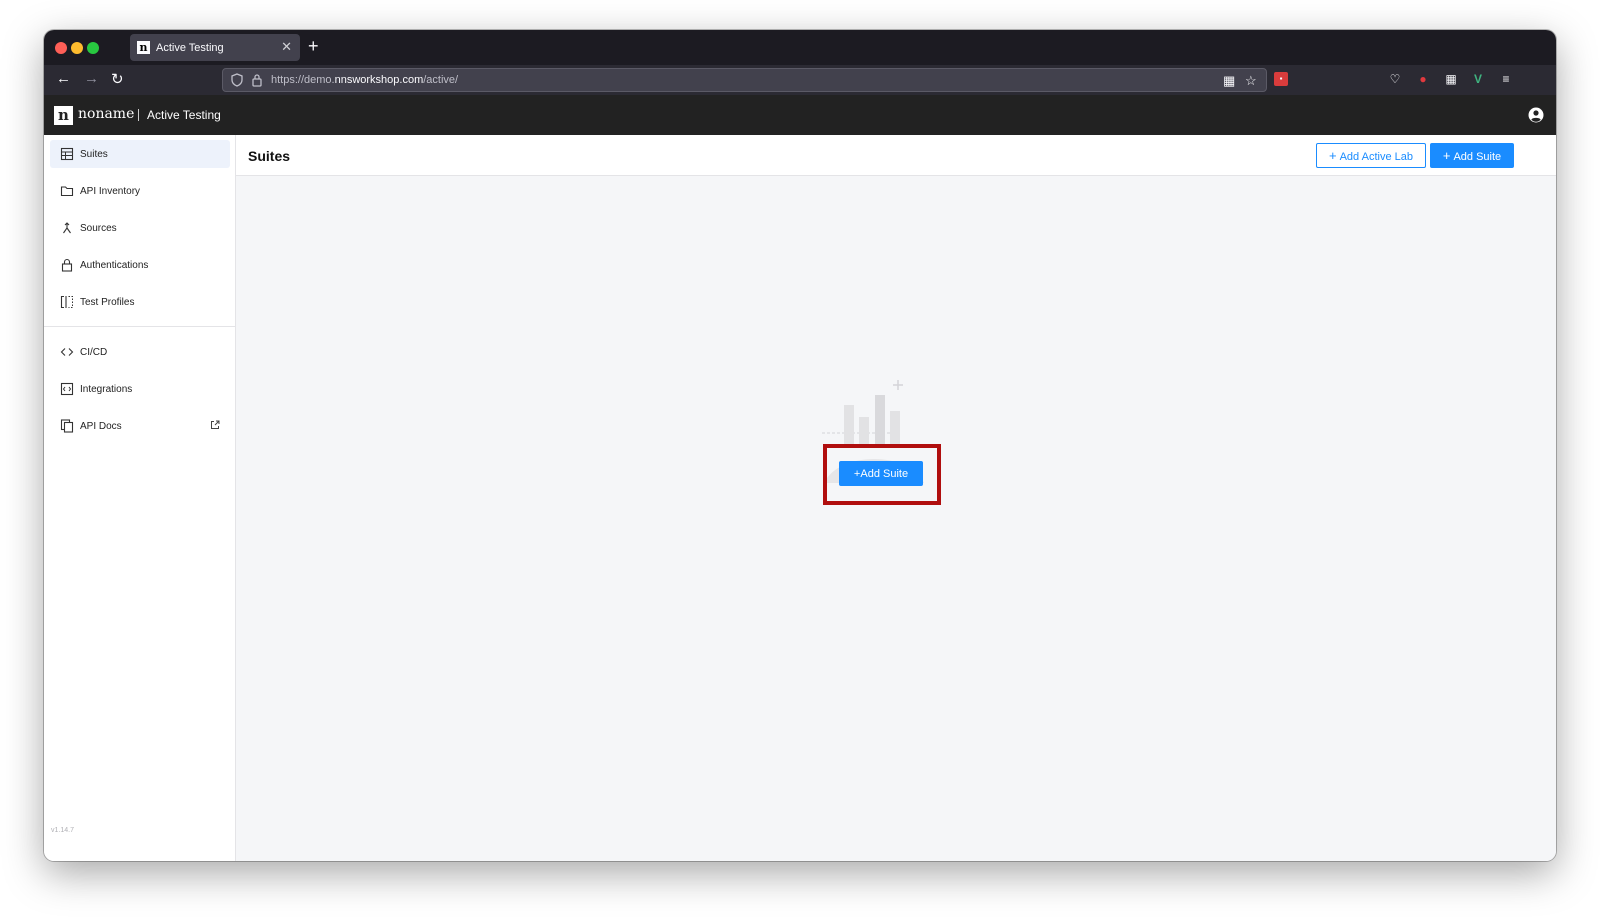  What do you see at coordinates (140, 154) in the screenshot?
I see `sidebar-item-suites: Suites` at bounding box center [140, 154].